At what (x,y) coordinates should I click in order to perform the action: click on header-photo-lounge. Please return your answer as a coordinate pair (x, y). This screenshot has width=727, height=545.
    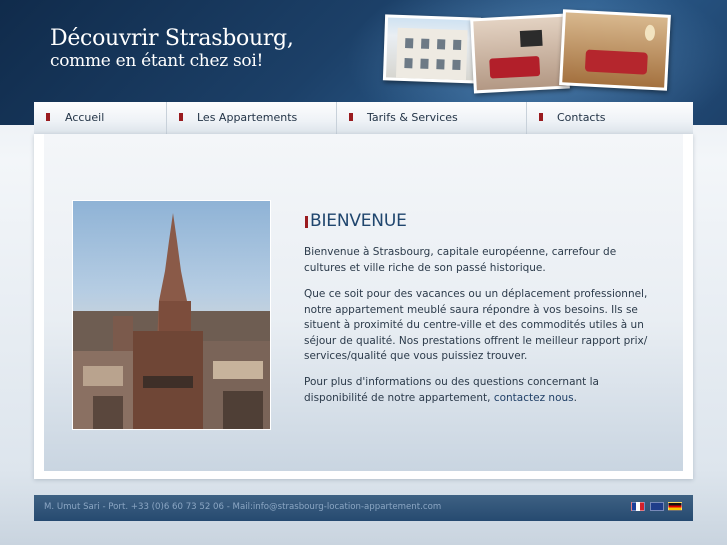
    Looking at the image, I should click on (615, 50).